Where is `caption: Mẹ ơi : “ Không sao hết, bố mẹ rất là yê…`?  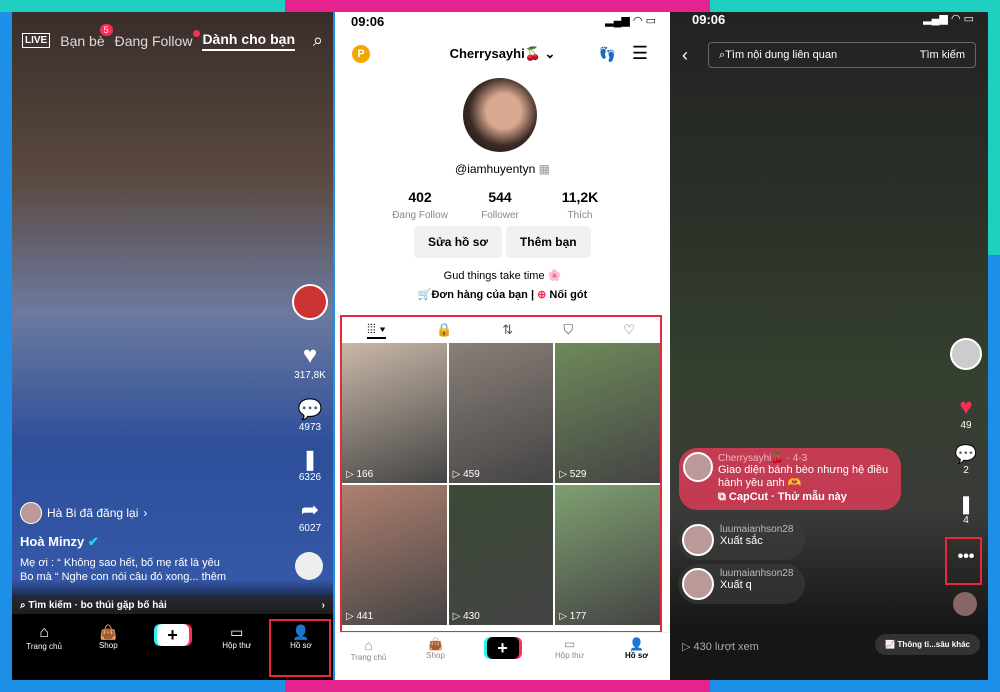
caption: Mẹ ơi : “ Không sao hết, bố mẹ rất là yê… is located at coordinates (123, 570).